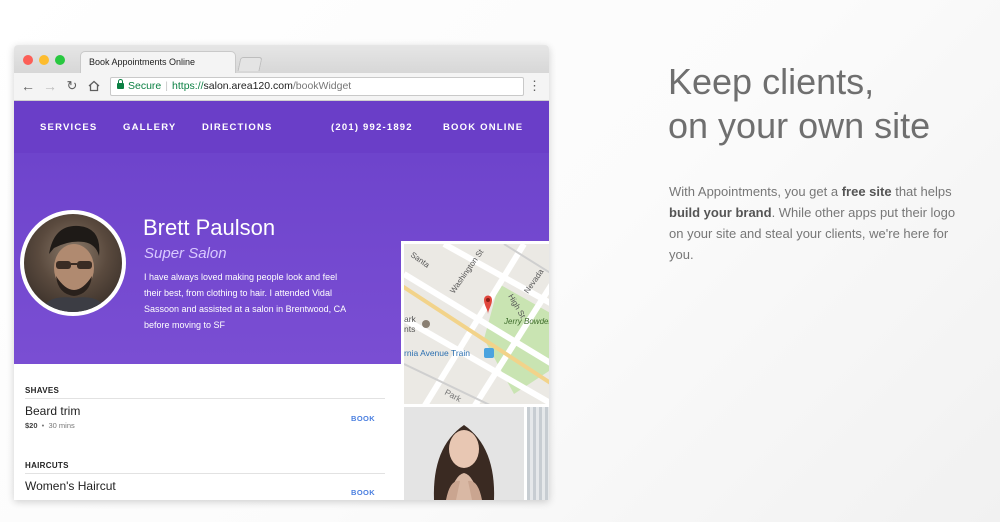 The height and width of the screenshot is (522, 1000). What do you see at coordinates (44, 60) in the screenshot?
I see `minimize-window-button` at bounding box center [44, 60].